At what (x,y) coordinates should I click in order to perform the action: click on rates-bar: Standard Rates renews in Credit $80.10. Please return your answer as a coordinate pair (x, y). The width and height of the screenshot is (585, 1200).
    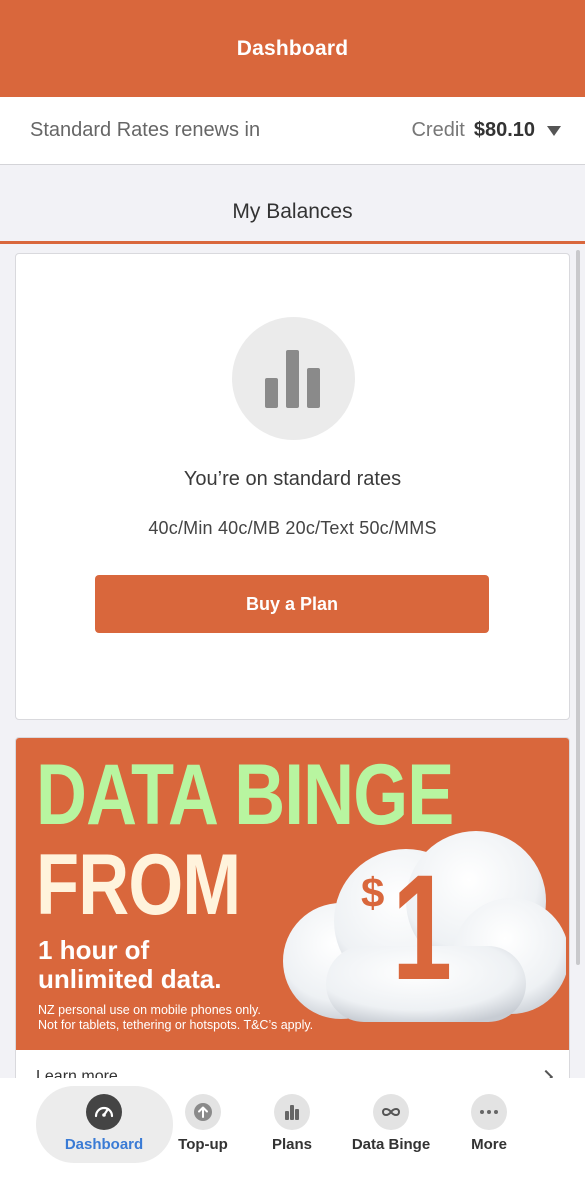
    Looking at the image, I should click on (292, 131).